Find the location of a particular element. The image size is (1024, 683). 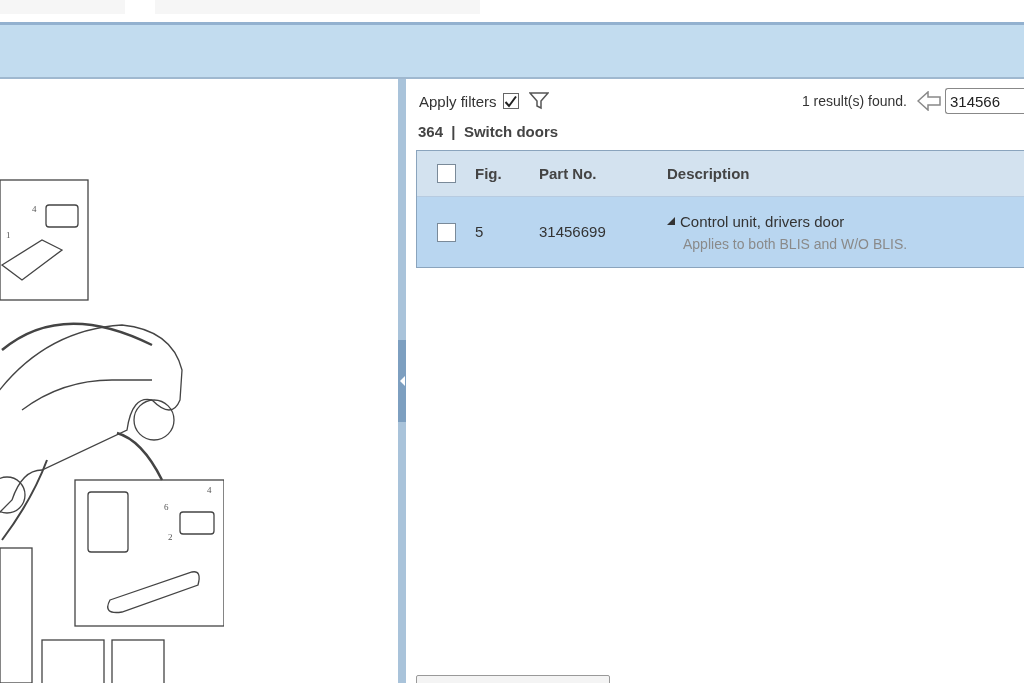

part-note: Applies to both BLIS and W/O BLIS. is located at coordinates (796, 243).